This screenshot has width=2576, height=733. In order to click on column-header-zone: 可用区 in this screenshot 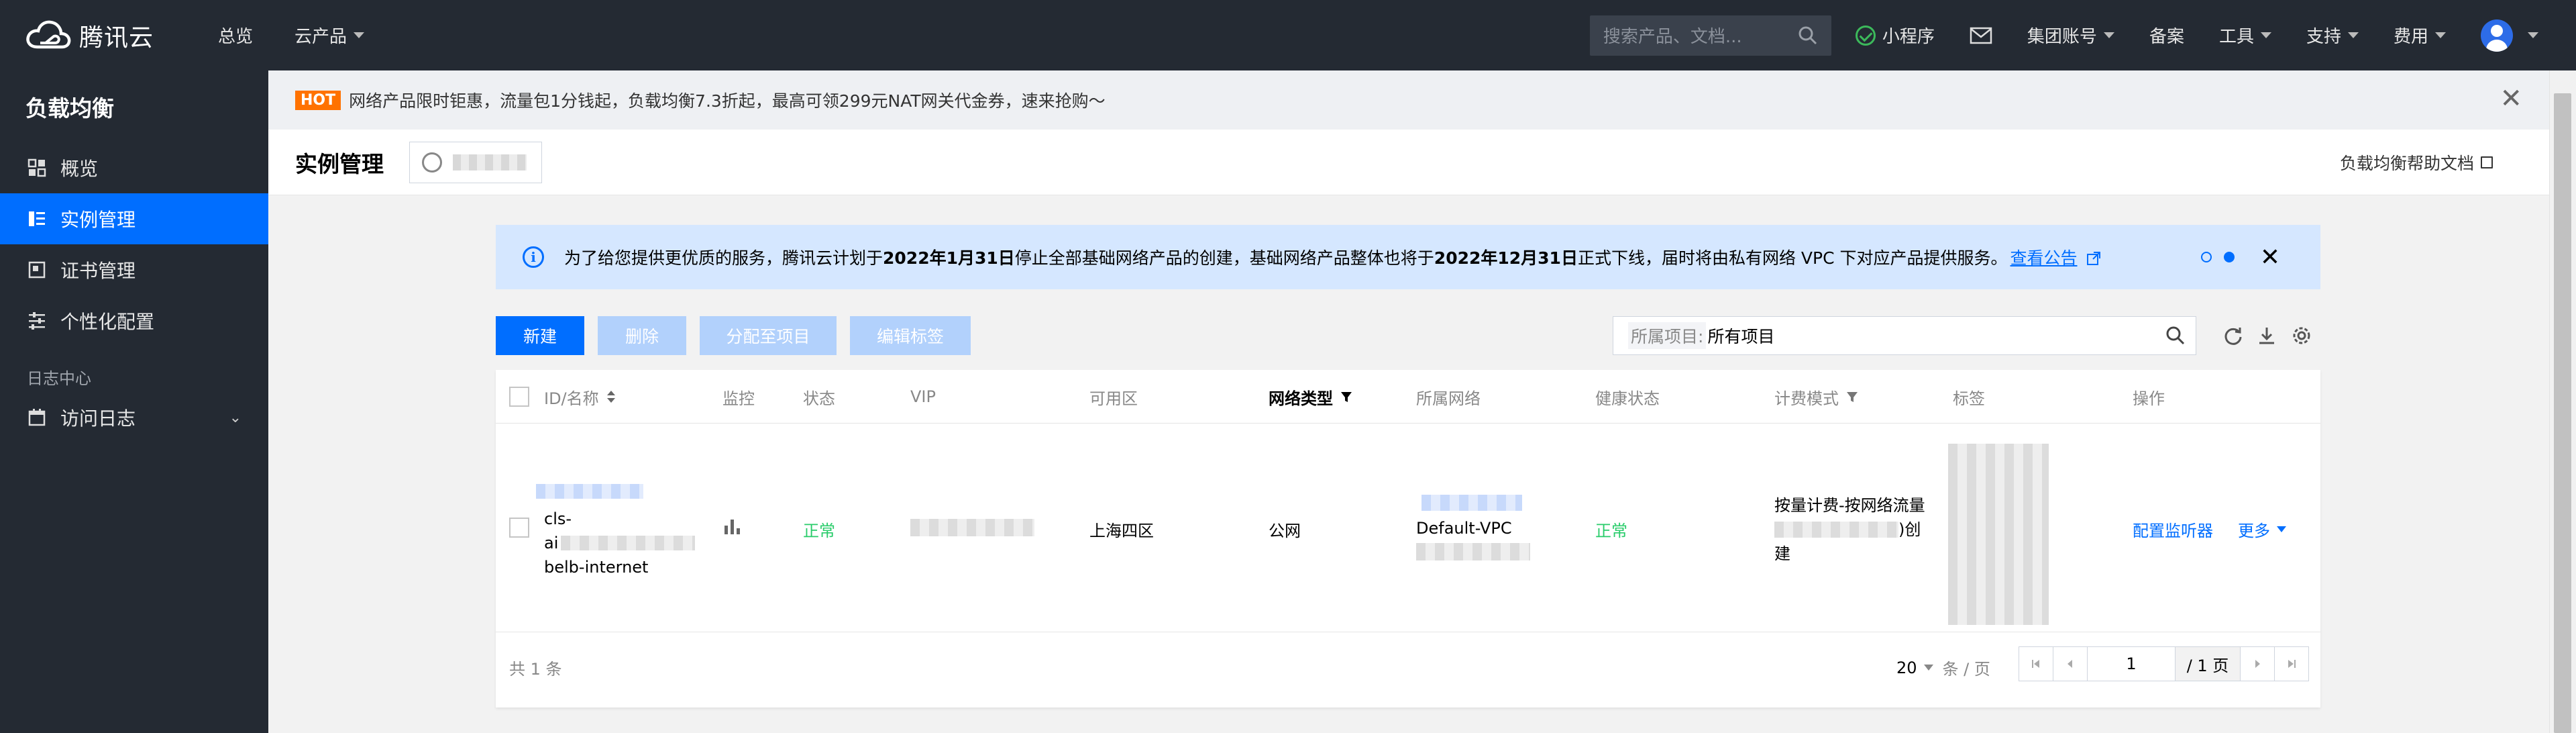, I will do `click(1113, 398)`.